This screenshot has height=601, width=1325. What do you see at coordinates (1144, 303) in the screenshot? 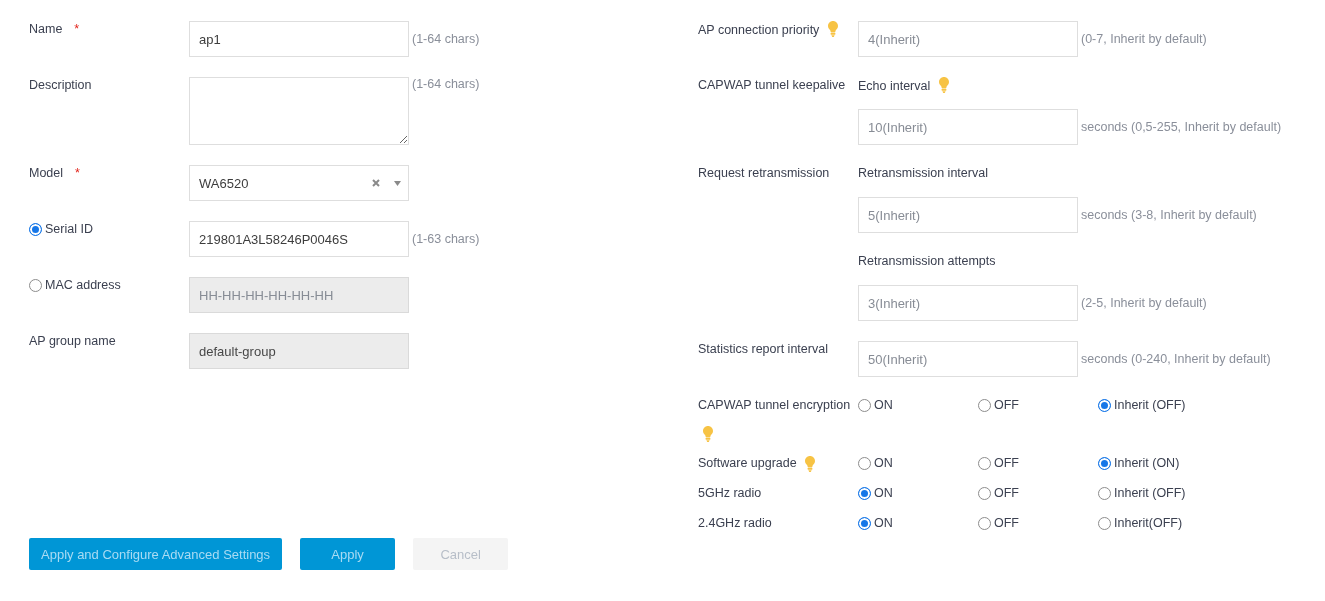
I see `hint-text: (2-5, Inherit by default)` at bounding box center [1144, 303].